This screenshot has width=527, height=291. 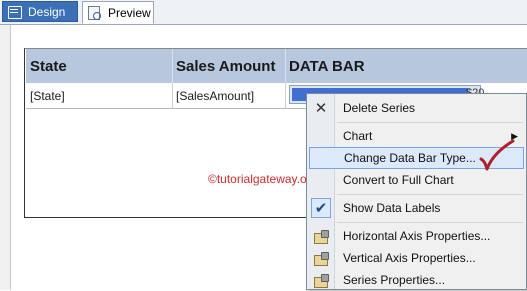 What do you see at coordinates (285, 95) in the screenshot?
I see `cell-divider` at bounding box center [285, 95].